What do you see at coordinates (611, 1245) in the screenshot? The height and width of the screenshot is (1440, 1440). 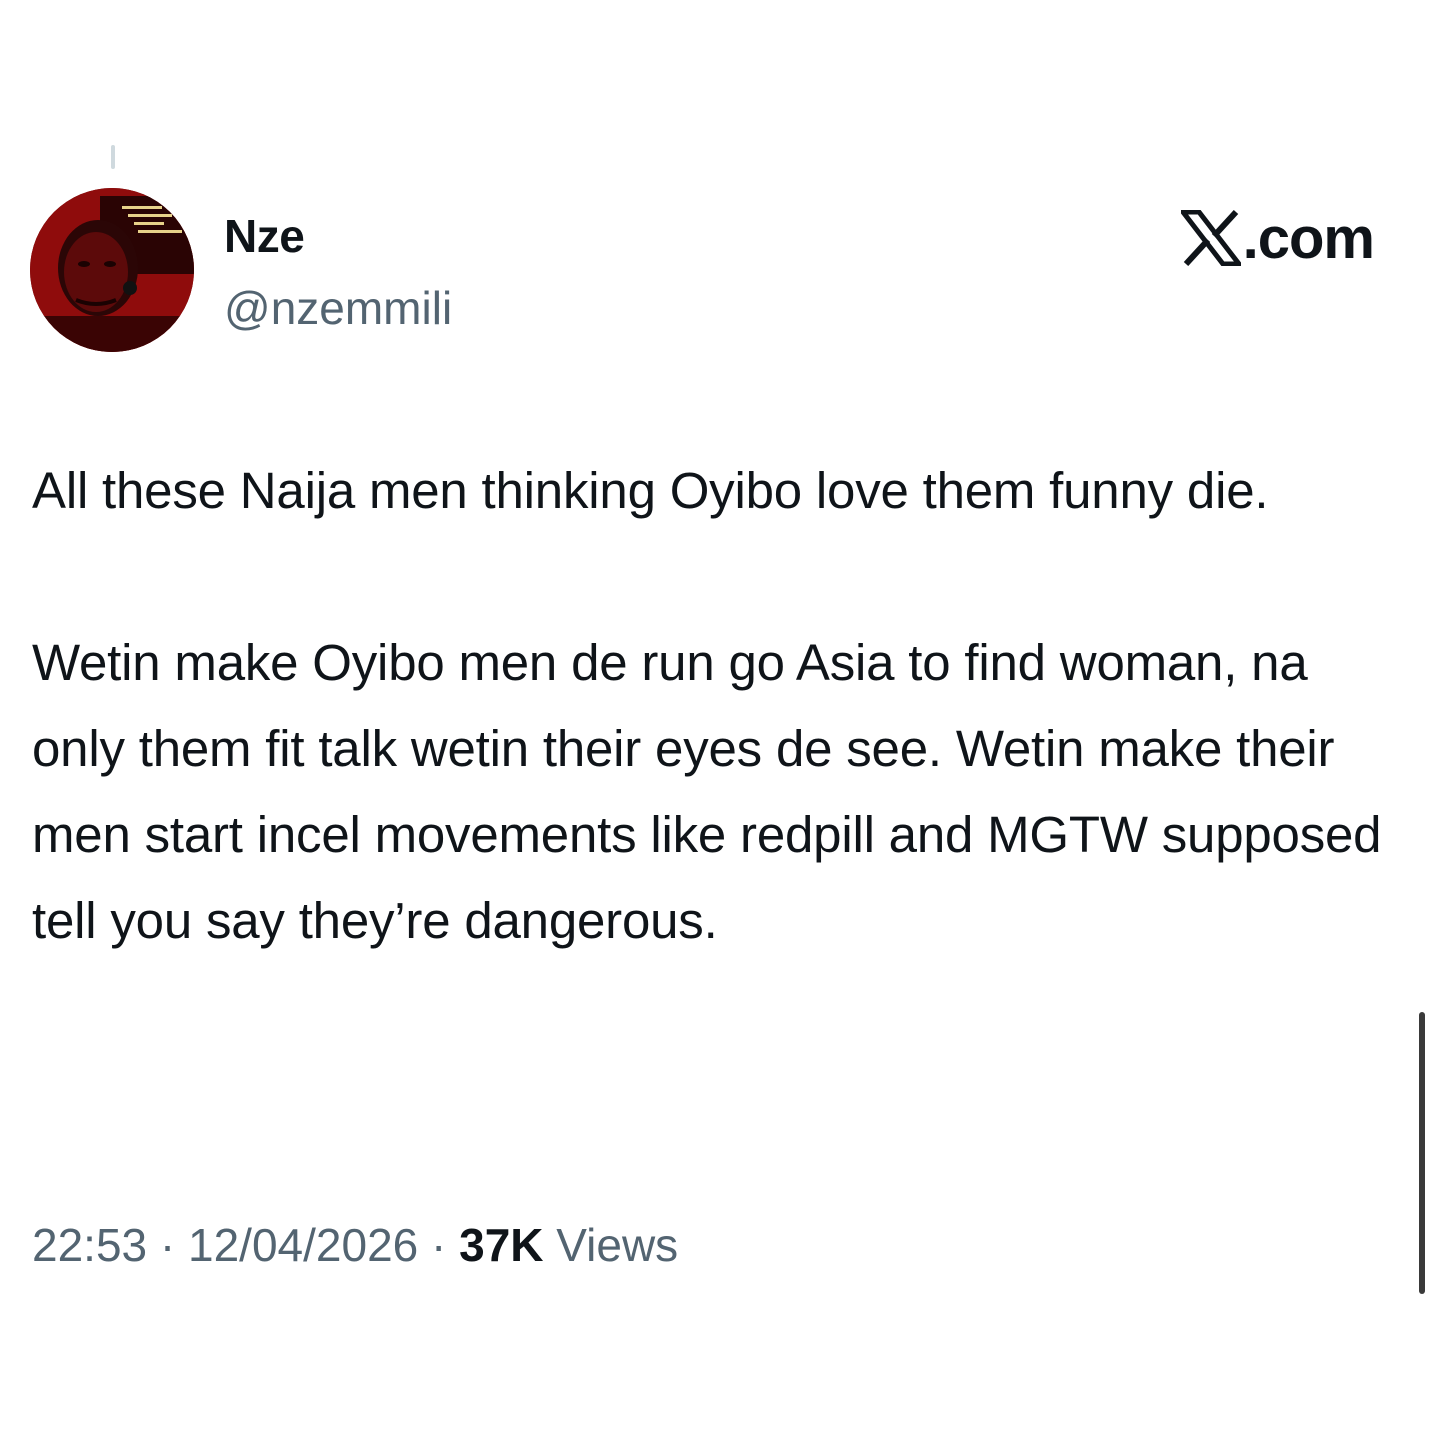 I see `views-label: Views` at bounding box center [611, 1245].